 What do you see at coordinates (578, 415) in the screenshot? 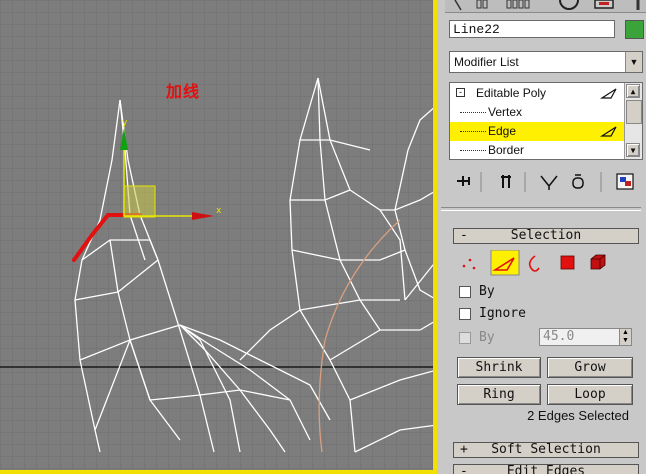
I see `selection-status-text: 2 Edges Selected` at bounding box center [578, 415].